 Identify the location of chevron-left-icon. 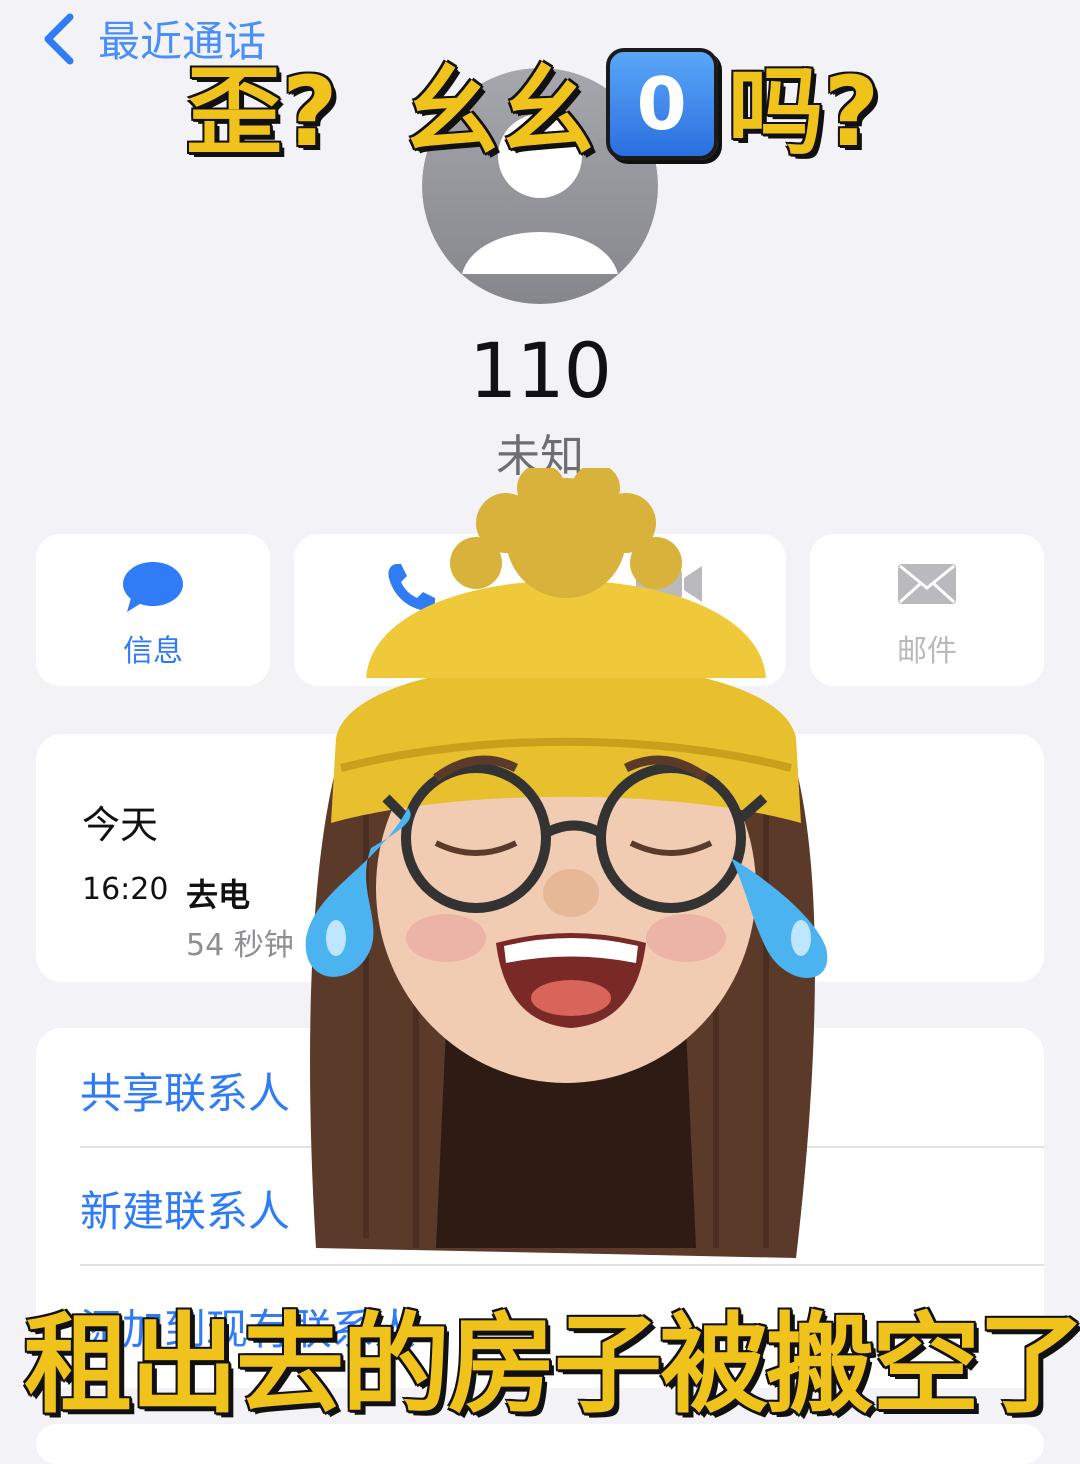
(59, 38).